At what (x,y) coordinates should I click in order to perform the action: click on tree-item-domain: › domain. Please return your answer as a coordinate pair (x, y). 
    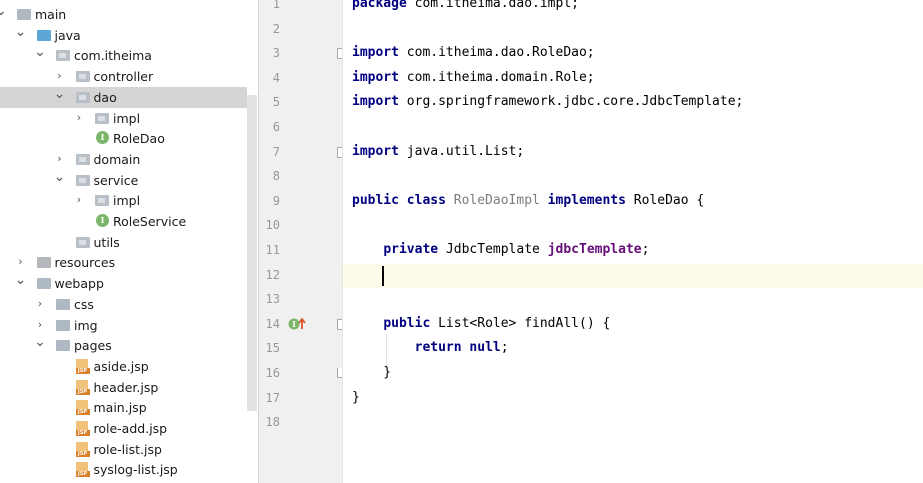
    Looking at the image, I should click on (123, 159).